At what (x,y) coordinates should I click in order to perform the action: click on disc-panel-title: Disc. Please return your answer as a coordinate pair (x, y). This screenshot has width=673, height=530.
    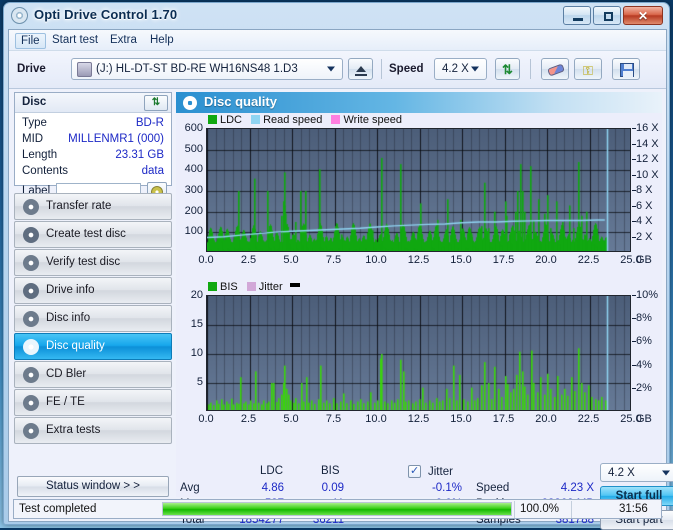
    Looking at the image, I should click on (34, 102).